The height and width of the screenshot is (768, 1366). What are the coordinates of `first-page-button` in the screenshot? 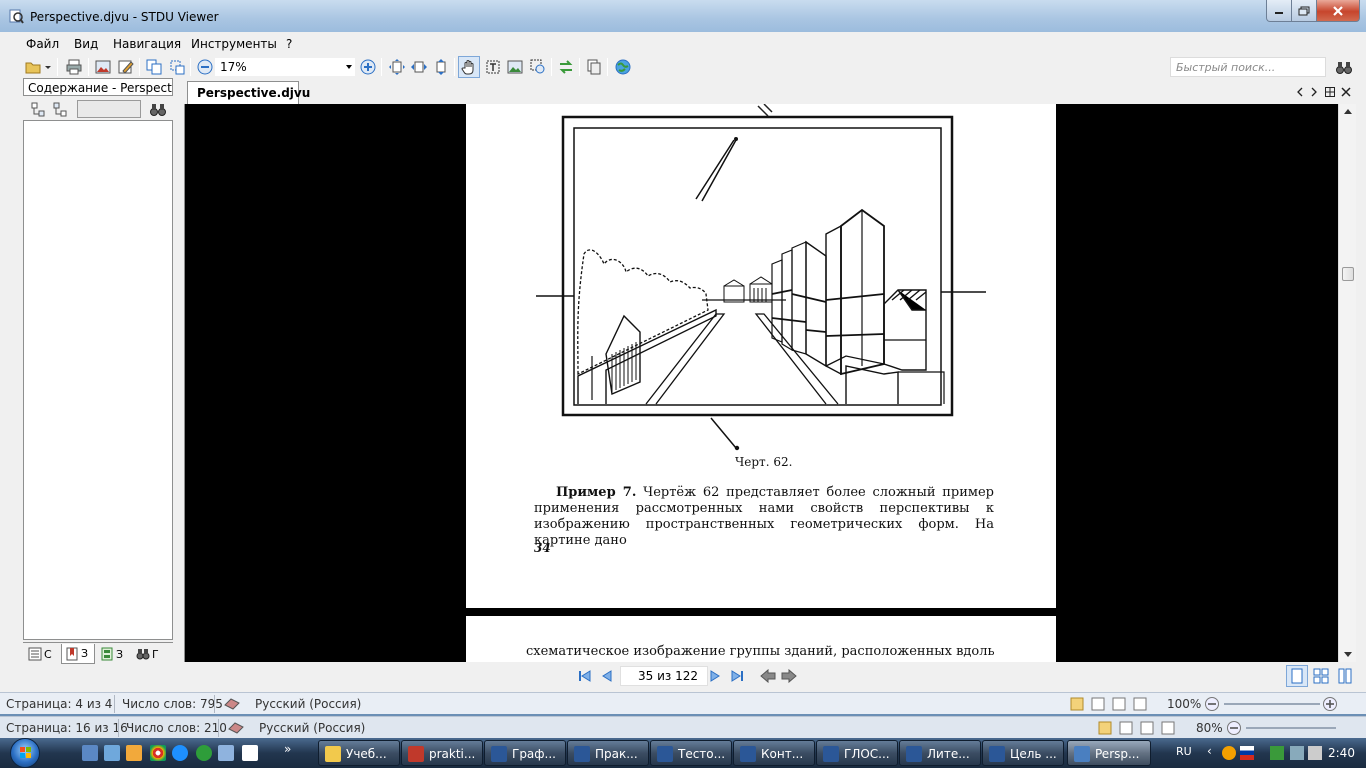 It's located at (585, 676).